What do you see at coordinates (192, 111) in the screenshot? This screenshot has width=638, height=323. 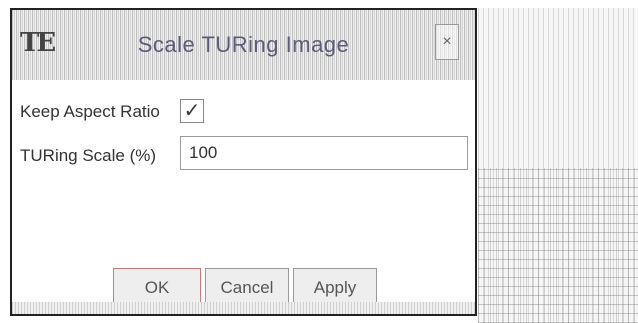 I see `keep-aspect-checkbox: ✓` at bounding box center [192, 111].